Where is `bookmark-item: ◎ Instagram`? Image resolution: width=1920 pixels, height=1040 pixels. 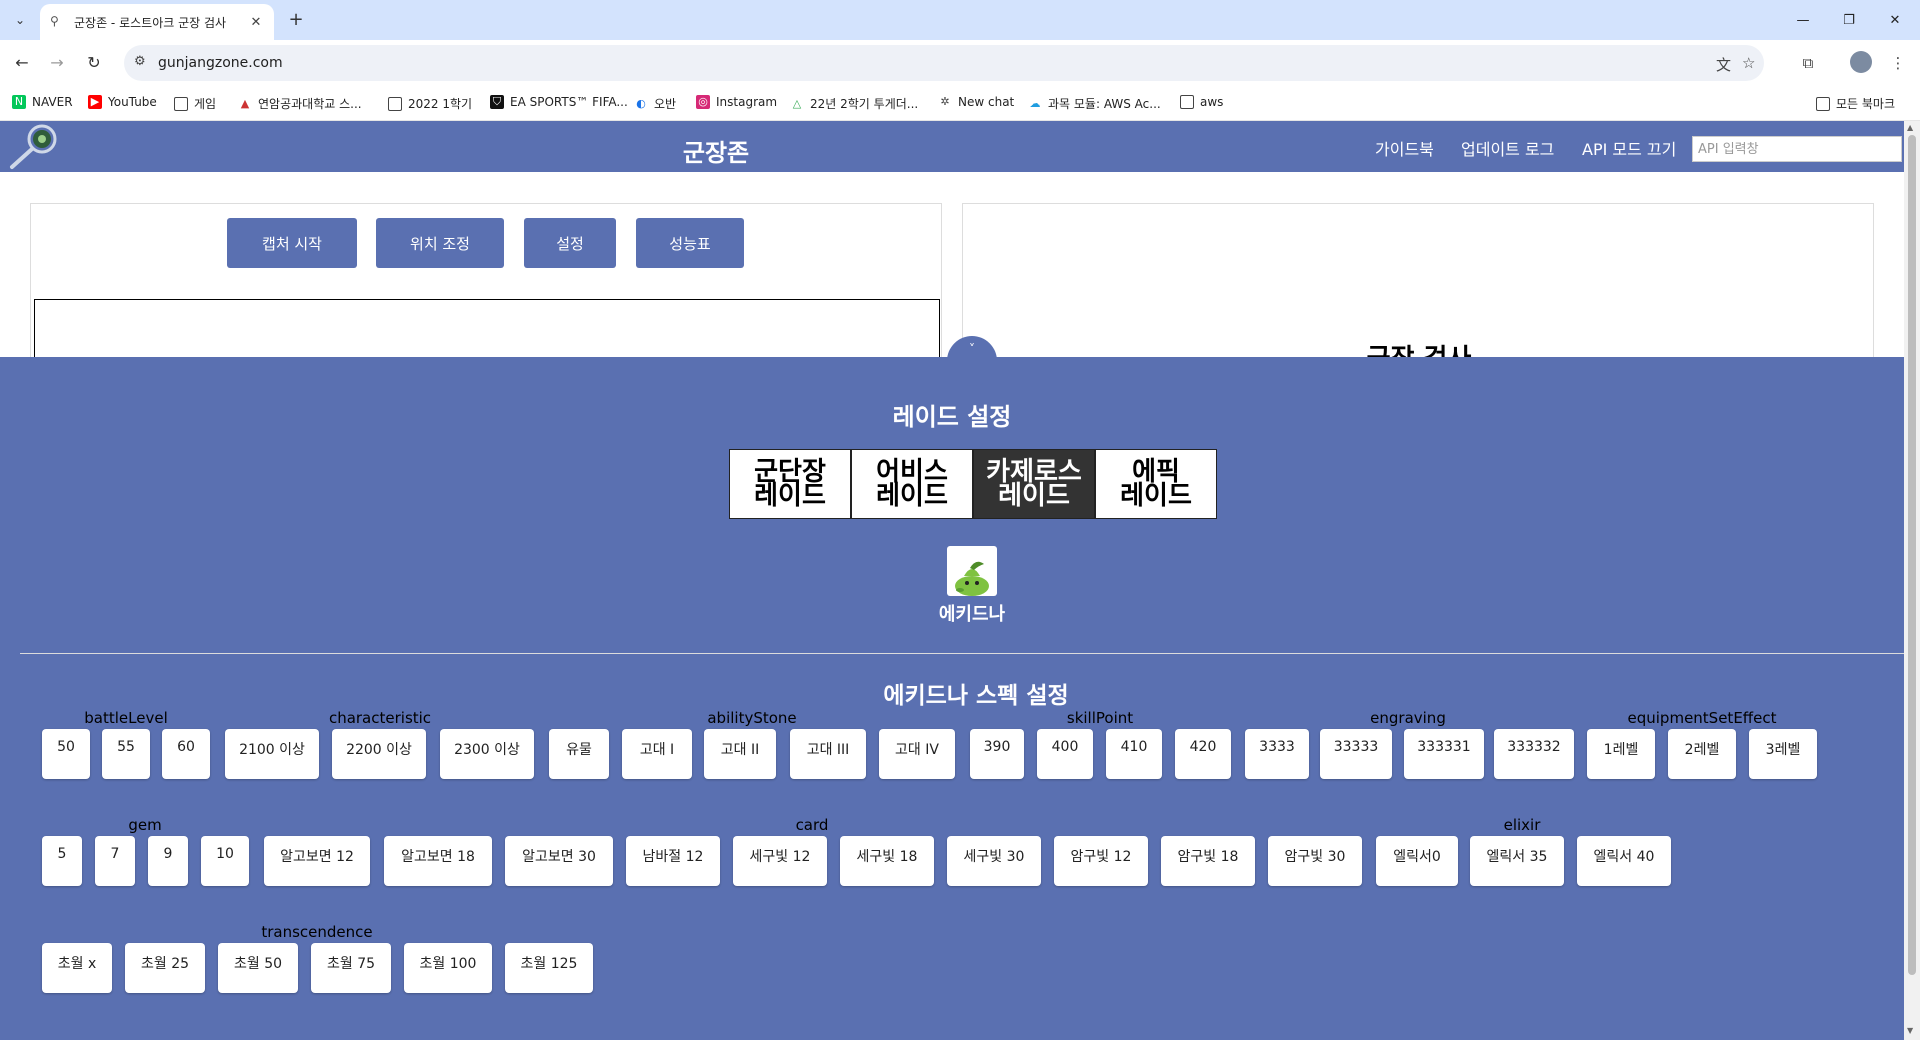
bookmark-item: ◎ Instagram is located at coordinates (736, 102).